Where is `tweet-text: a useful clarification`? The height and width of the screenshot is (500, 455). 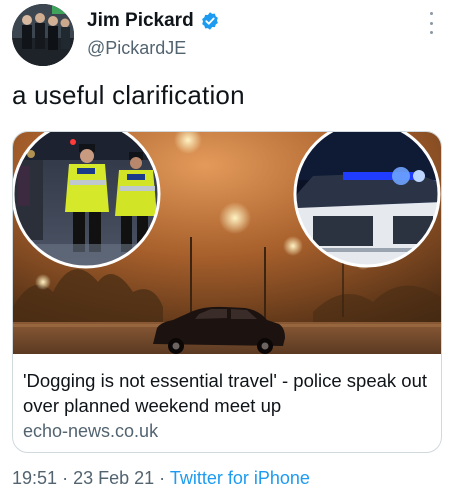
tweet-text: a useful clarification is located at coordinates (128, 95).